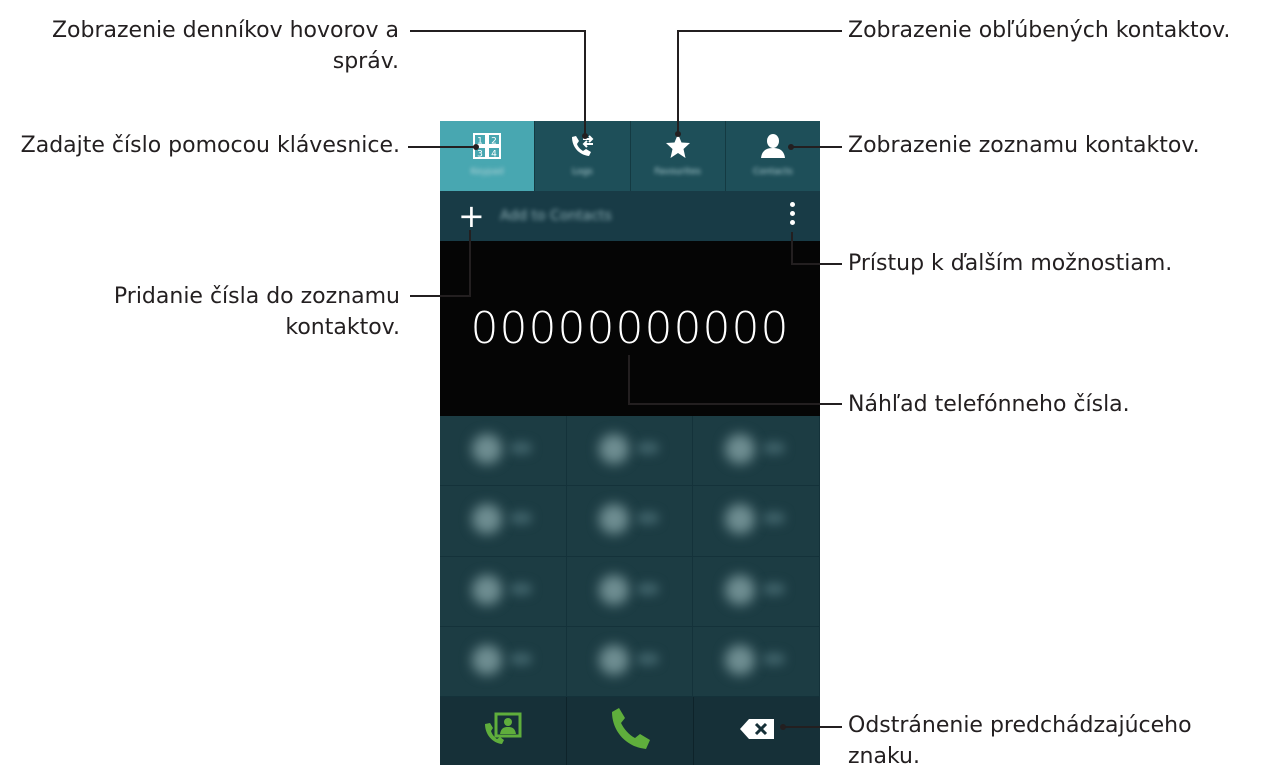 The image size is (1261, 772). What do you see at coordinates (1039, 30) in the screenshot?
I see `callout-favorites: Zobrazenie obľúbených kontaktov.` at bounding box center [1039, 30].